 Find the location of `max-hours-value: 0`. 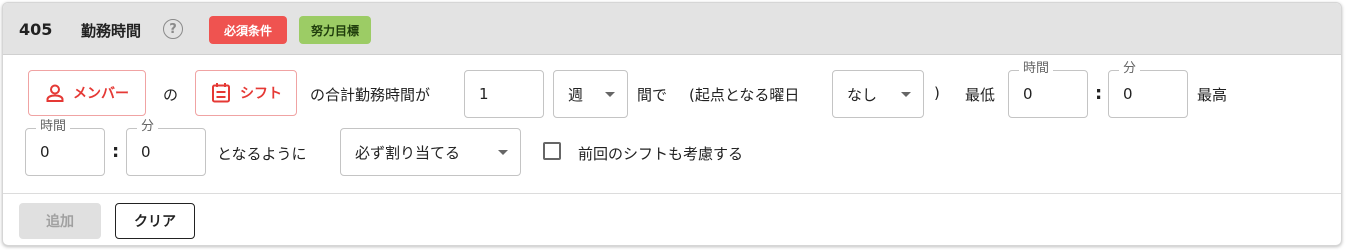

max-hours-value: 0 is located at coordinates (45, 152).